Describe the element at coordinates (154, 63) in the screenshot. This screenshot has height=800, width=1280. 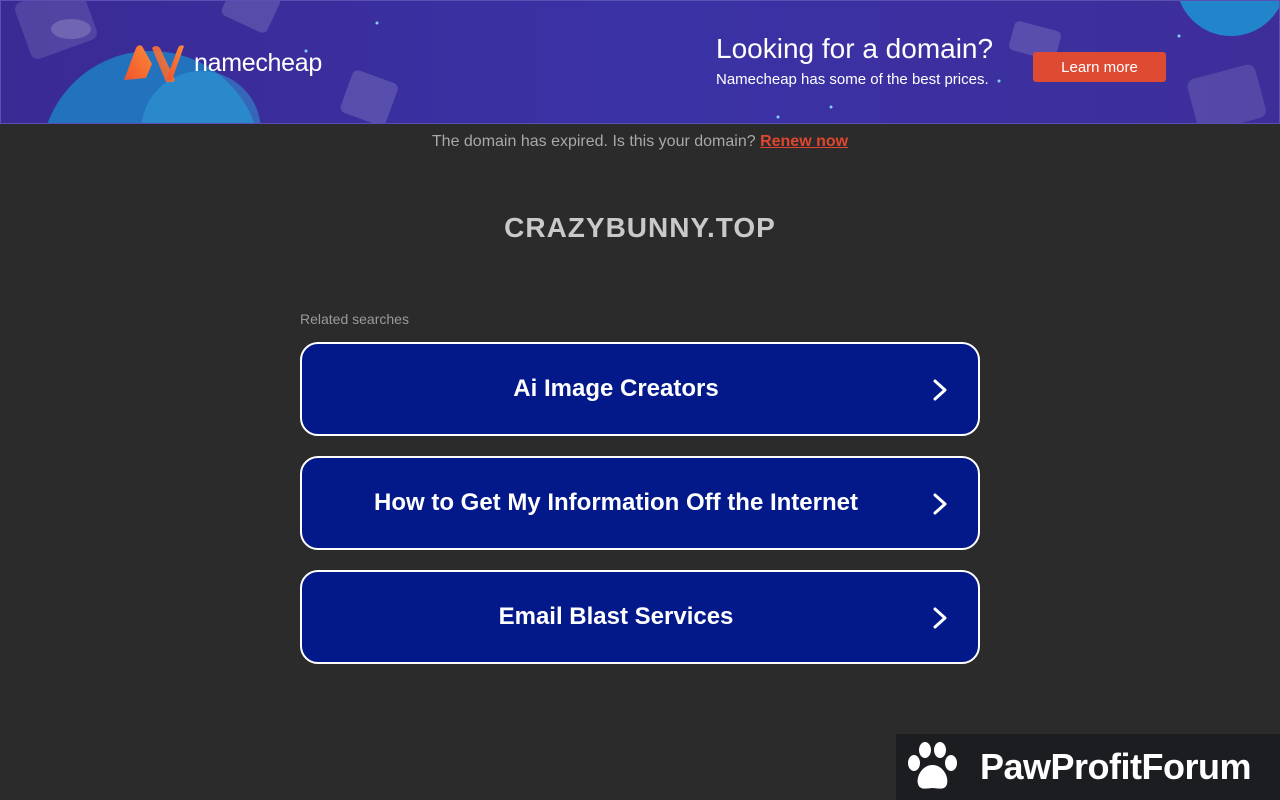
I see `namecheap-logo-icon` at that location.